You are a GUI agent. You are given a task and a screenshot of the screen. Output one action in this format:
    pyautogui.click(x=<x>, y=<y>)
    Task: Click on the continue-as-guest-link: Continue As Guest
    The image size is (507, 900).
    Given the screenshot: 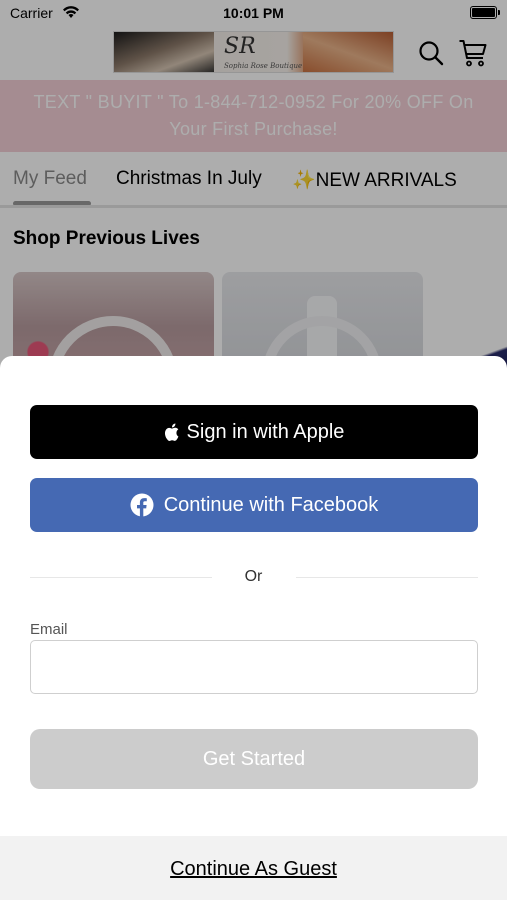 What is the action you would take?
    pyautogui.click(x=253, y=869)
    